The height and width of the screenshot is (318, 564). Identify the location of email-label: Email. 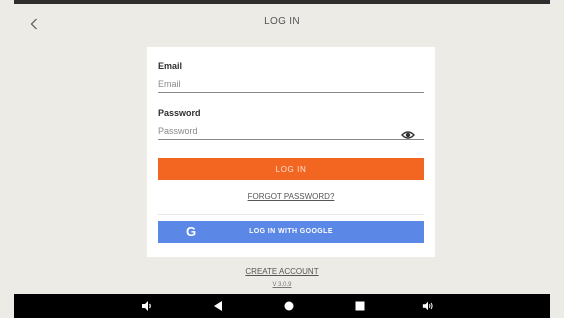
(170, 66).